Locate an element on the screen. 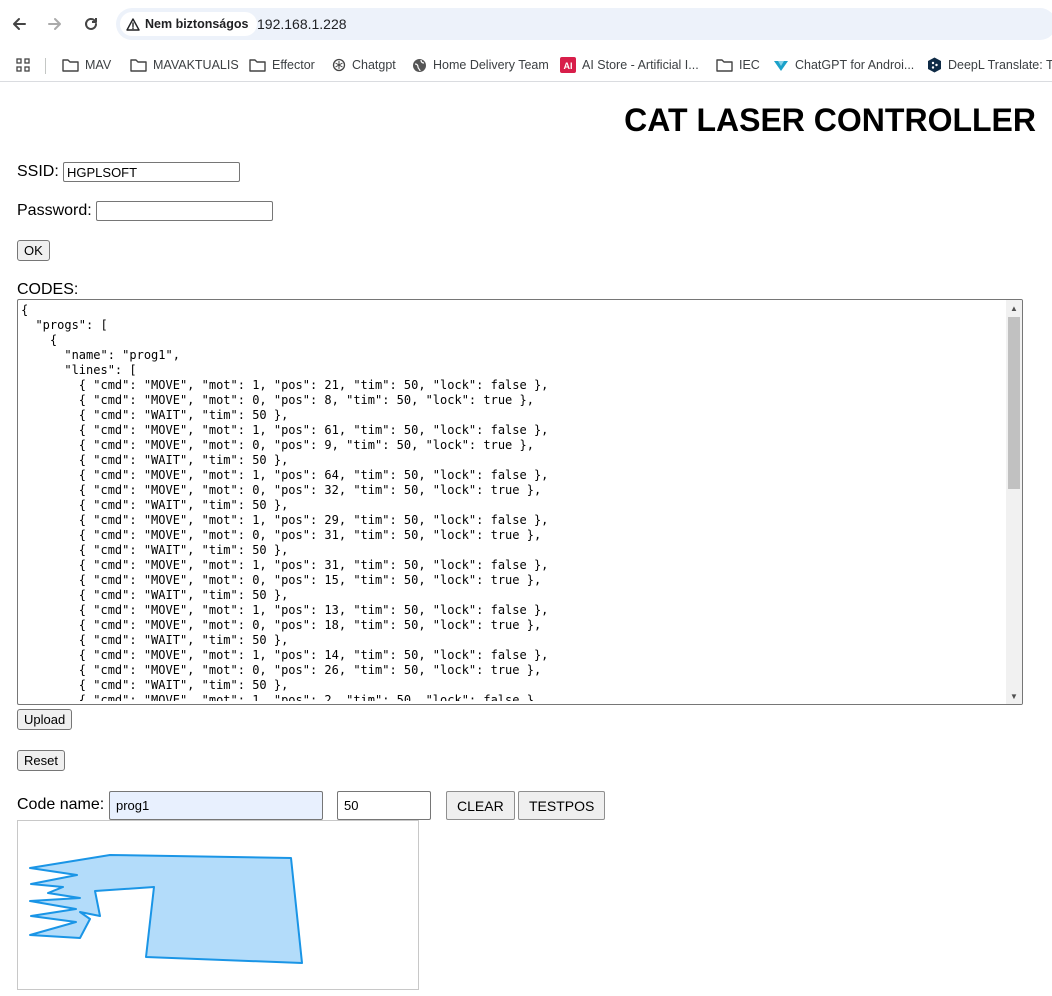  laser-path-shape is located at coordinates (166, 909).